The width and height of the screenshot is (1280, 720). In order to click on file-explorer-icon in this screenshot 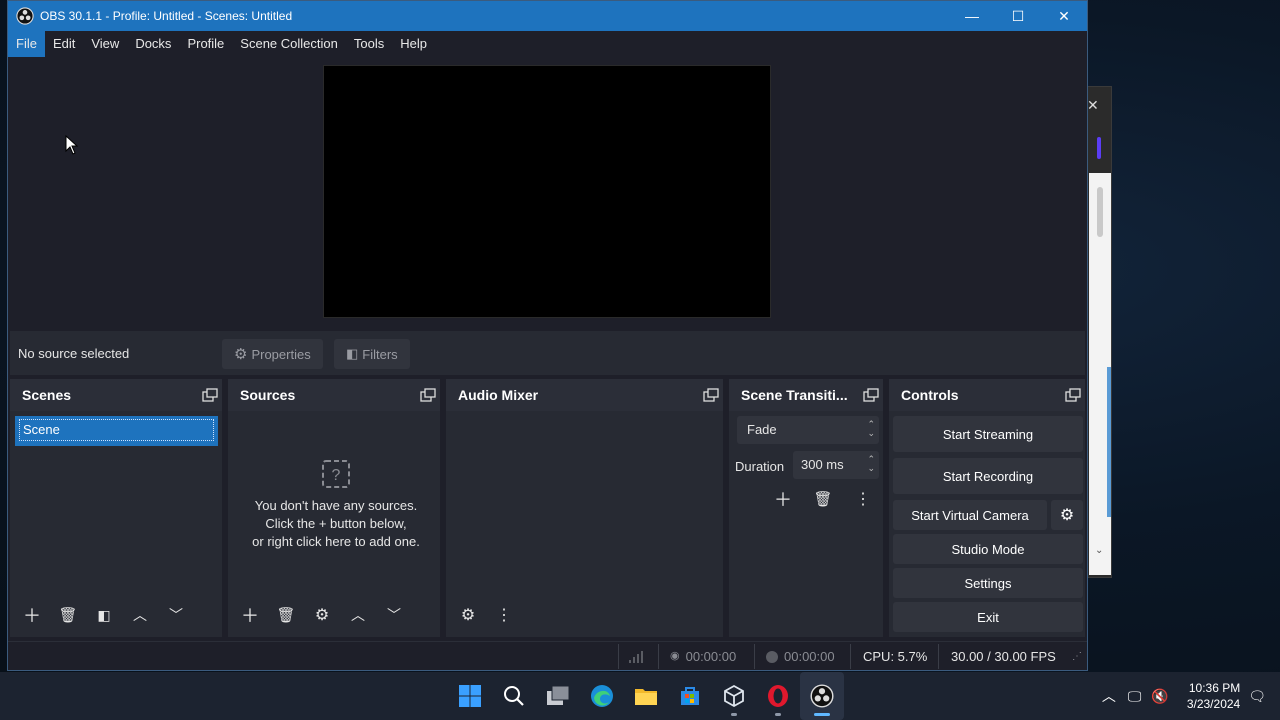, I will do `click(646, 696)`.